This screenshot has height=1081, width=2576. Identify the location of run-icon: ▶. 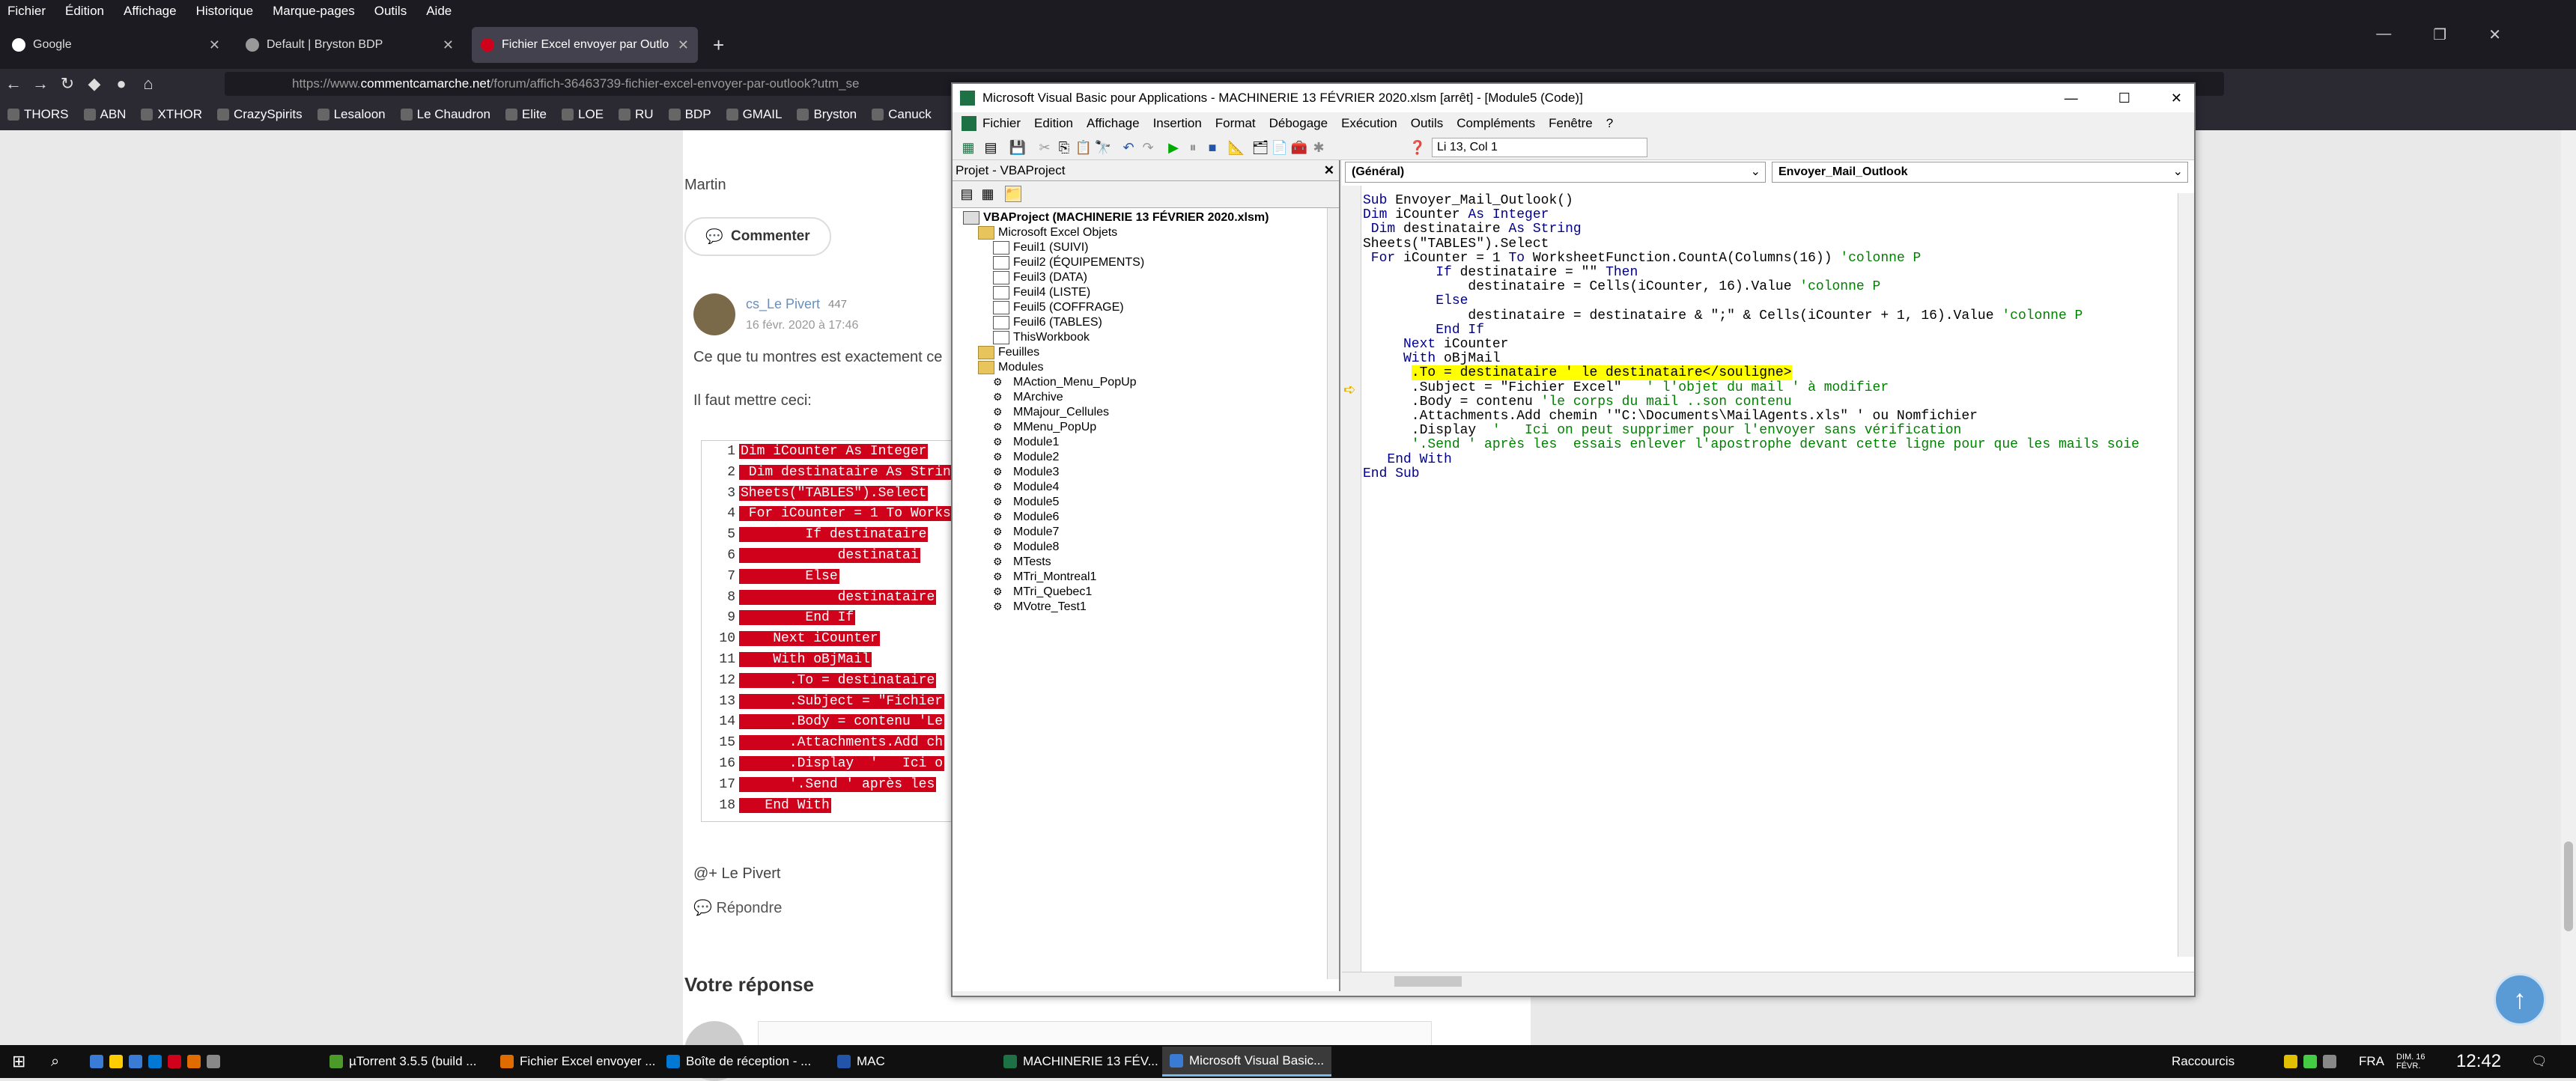
(1173, 147).